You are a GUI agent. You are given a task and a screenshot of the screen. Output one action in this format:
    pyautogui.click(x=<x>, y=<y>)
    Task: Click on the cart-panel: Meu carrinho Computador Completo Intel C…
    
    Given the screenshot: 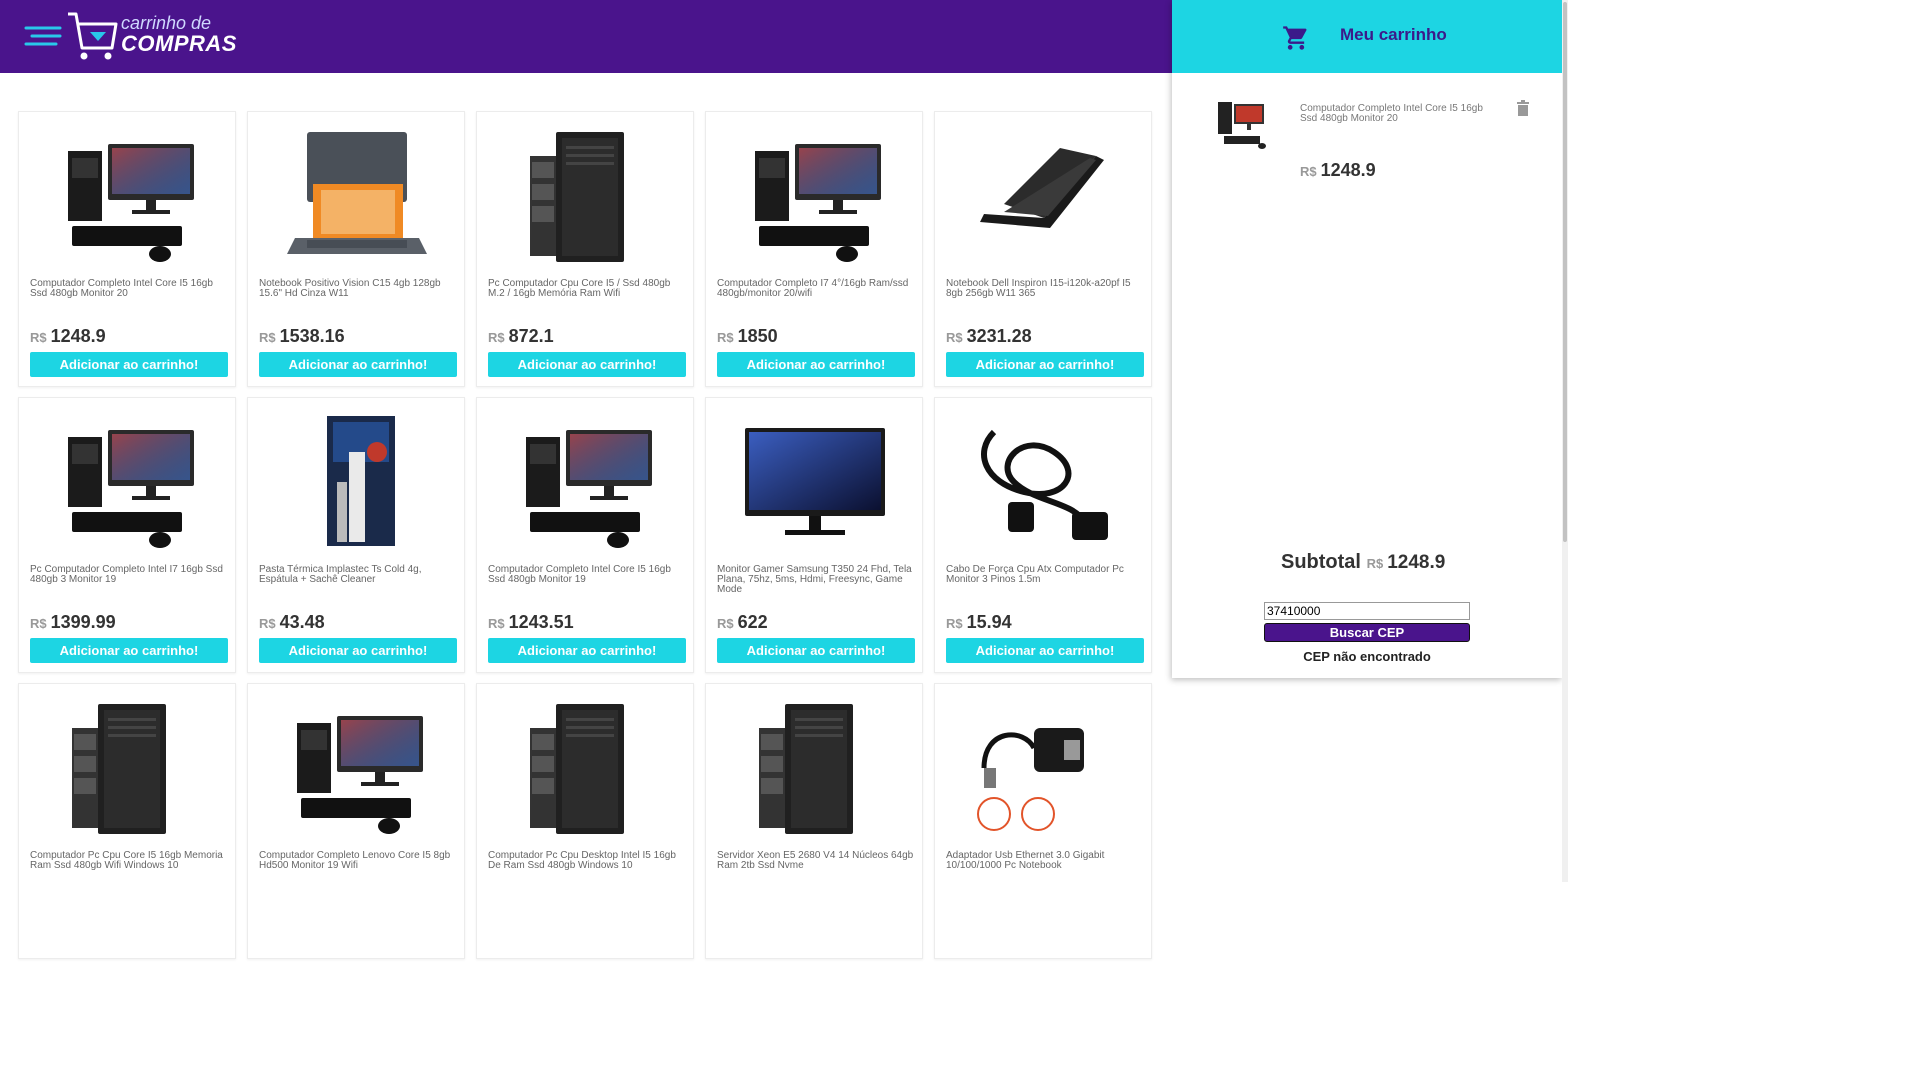 What is the action you would take?
    pyautogui.click(x=1367, y=339)
    